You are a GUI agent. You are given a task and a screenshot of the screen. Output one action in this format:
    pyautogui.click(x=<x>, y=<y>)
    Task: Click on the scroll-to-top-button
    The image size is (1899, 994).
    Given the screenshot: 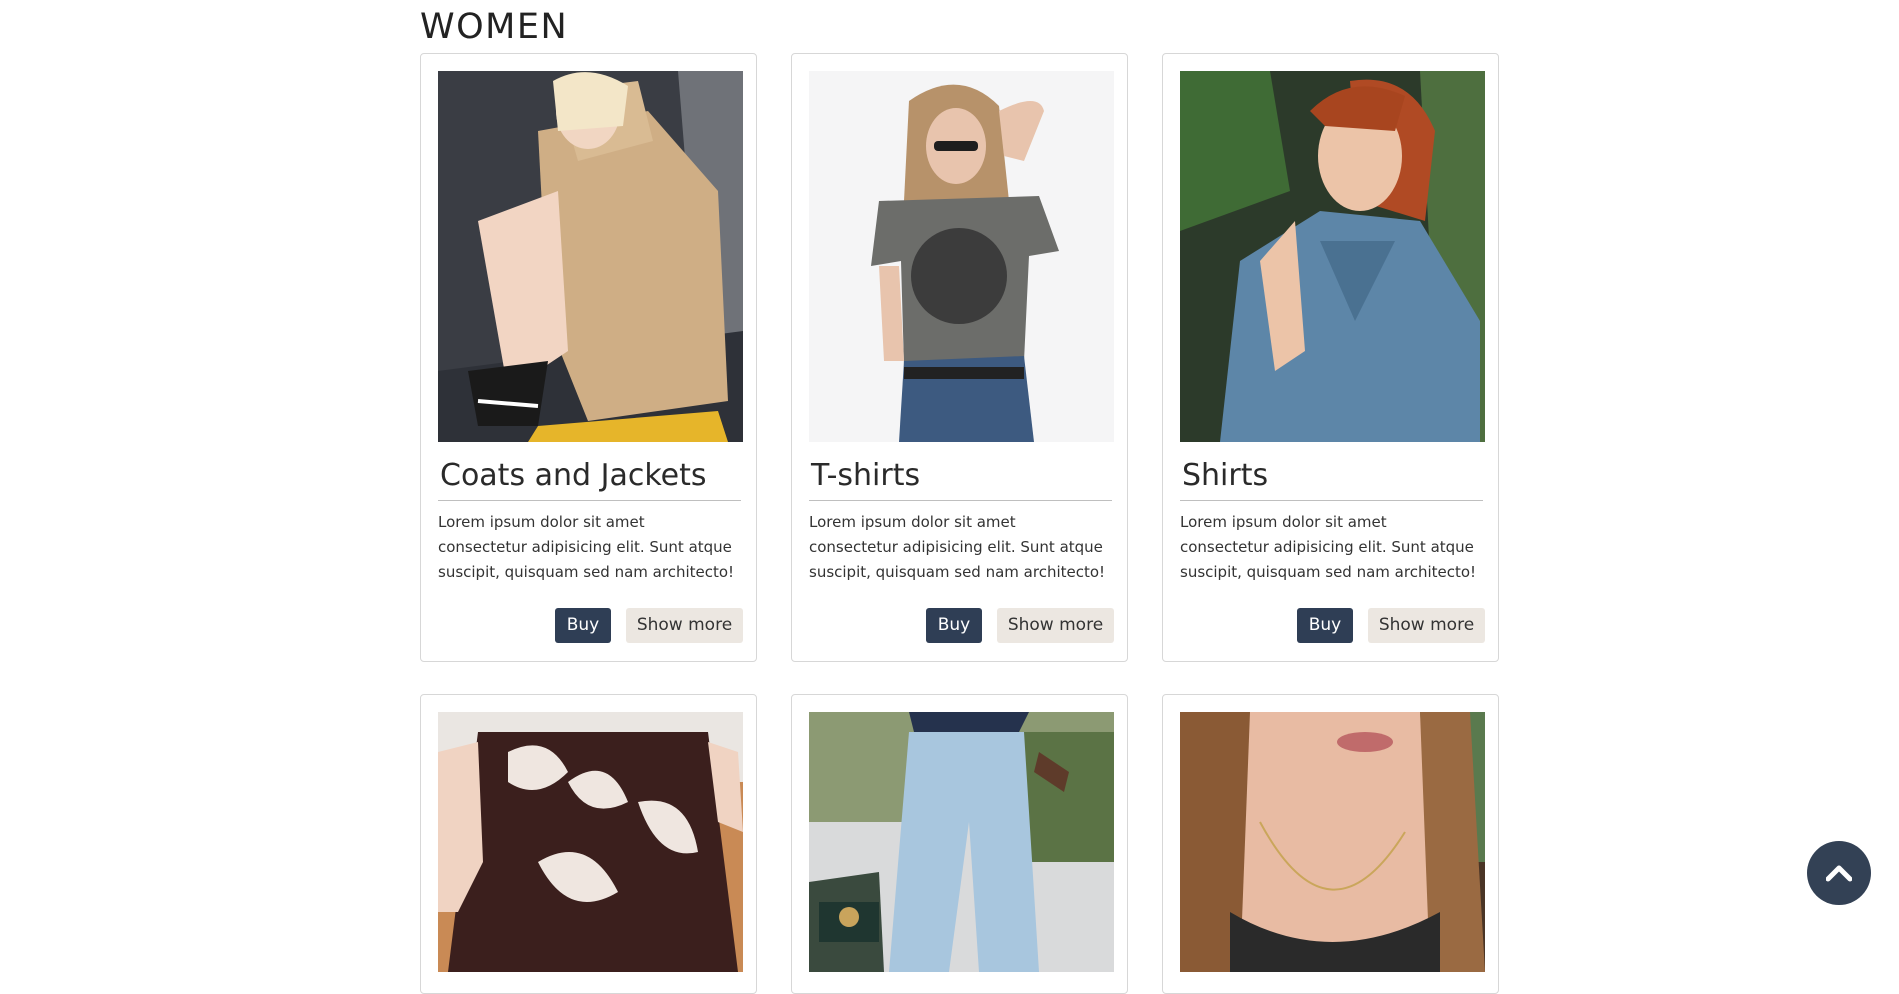 What is the action you would take?
    pyautogui.click(x=1839, y=873)
    